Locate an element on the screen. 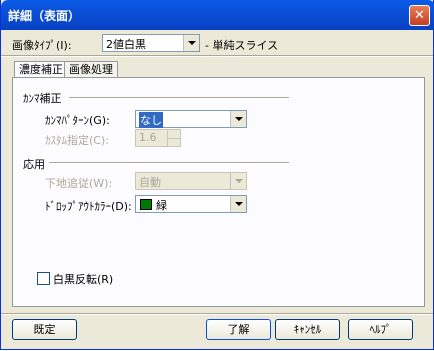 Image resolution: width=434 pixels, height=351 pixels. dropout-color-select: 緑 is located at coordinates (191, 204).